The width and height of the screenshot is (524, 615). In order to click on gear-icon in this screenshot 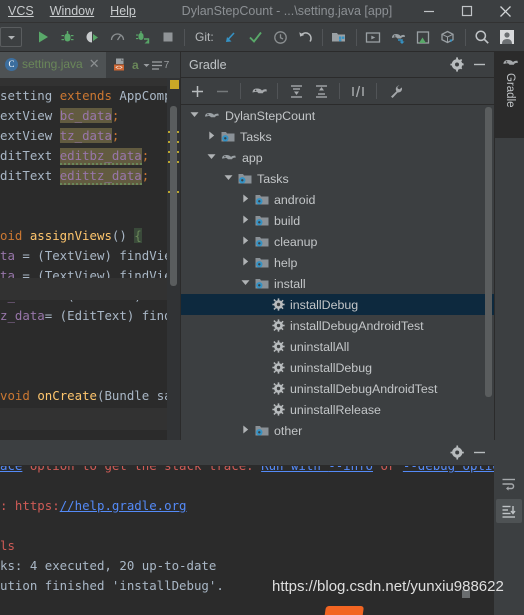, I will do `click(456, 64)`.